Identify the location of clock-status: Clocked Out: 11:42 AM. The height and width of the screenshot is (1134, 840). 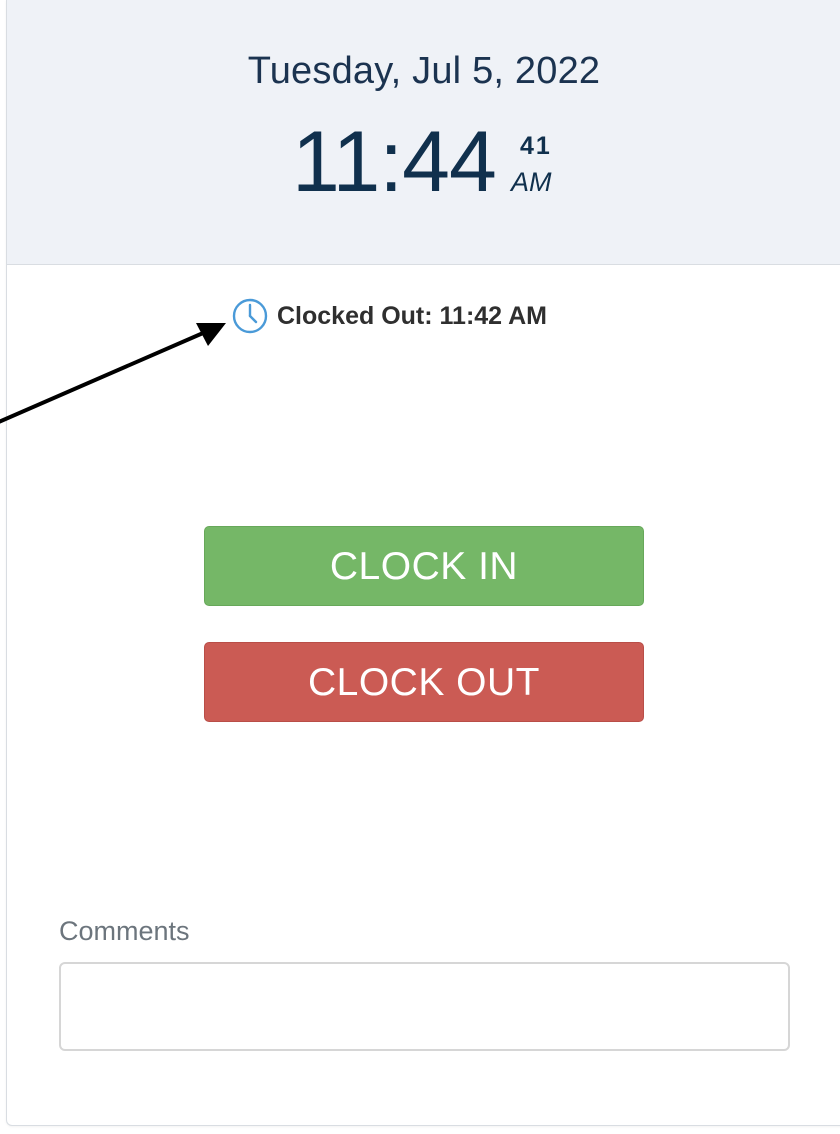
(389, 316).